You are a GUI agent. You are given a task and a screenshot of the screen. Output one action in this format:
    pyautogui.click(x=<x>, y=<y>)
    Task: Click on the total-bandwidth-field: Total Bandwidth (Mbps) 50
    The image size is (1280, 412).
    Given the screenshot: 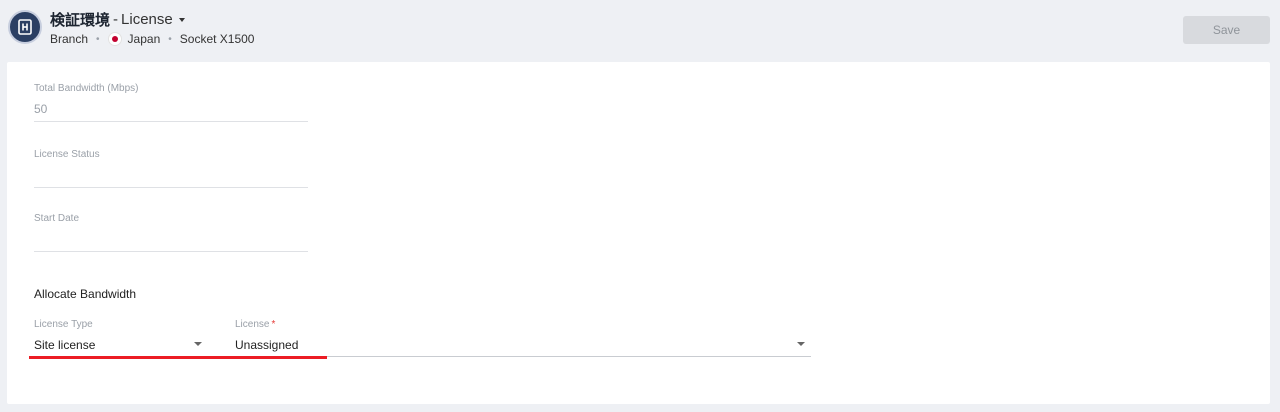 What is the action you would take?
    pyautogui.click(x=171, y=102)
    